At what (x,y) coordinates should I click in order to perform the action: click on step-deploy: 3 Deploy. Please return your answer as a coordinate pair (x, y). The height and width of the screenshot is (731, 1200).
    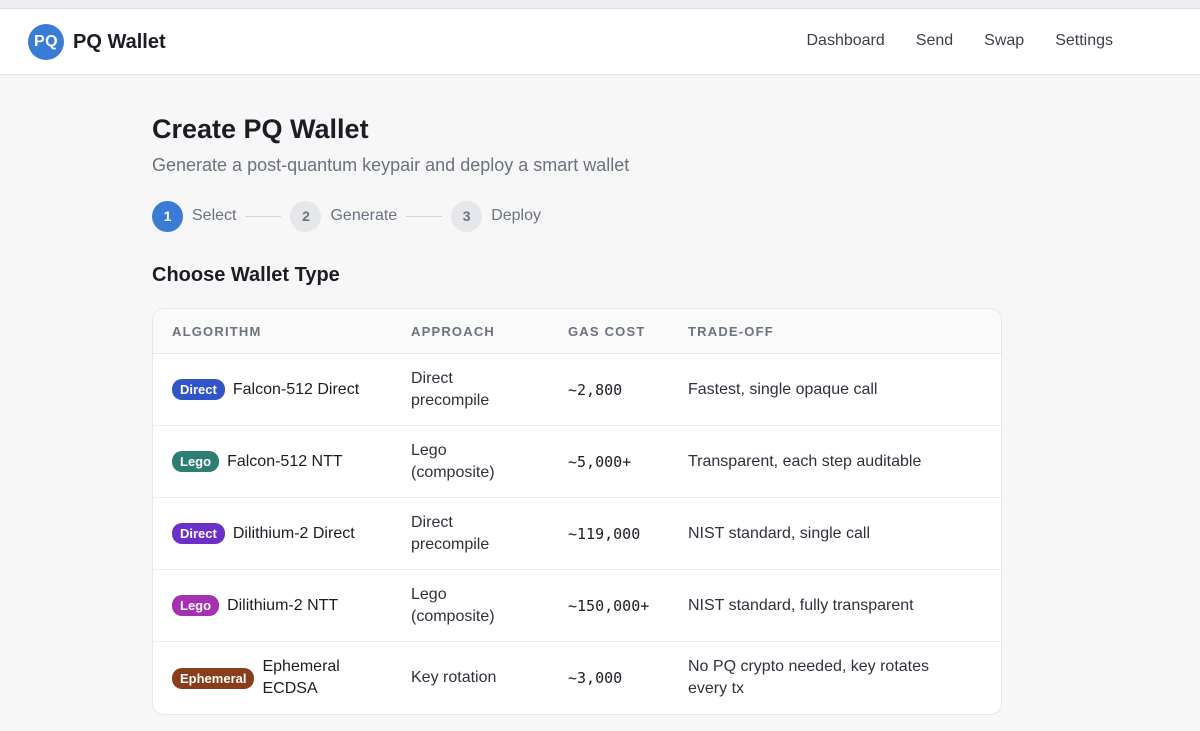
    Looking at the image, I should click on (496, 216).